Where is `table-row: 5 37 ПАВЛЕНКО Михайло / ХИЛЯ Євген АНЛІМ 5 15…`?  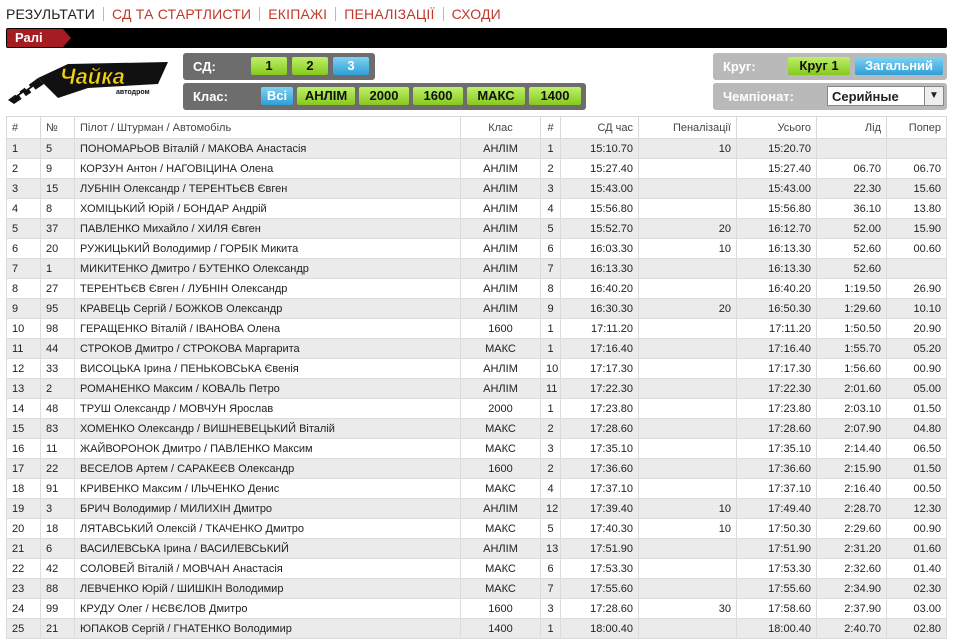 table-row: 5 37 ПАВЛЕНКО Михайло / ХИЛЯ Євген АНЛІМ 5 15… is located at coordinates (476, 228).